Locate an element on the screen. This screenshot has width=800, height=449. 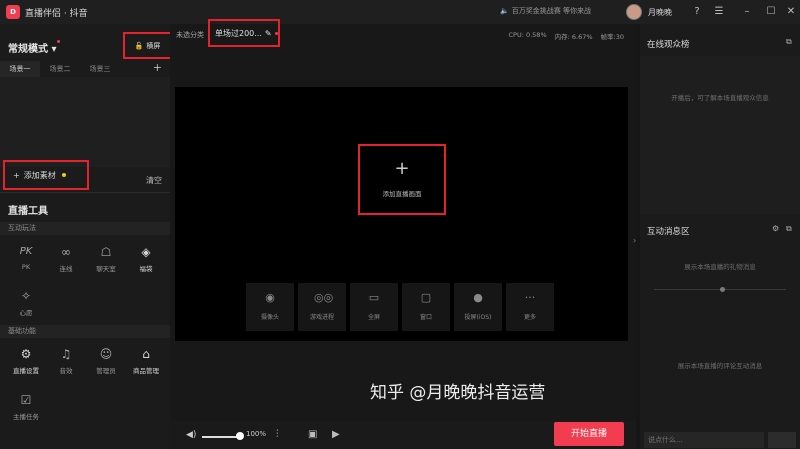
audience-empty-text: 开播后，可了解本场直播观众信息 is located at coordinates (720, 98).